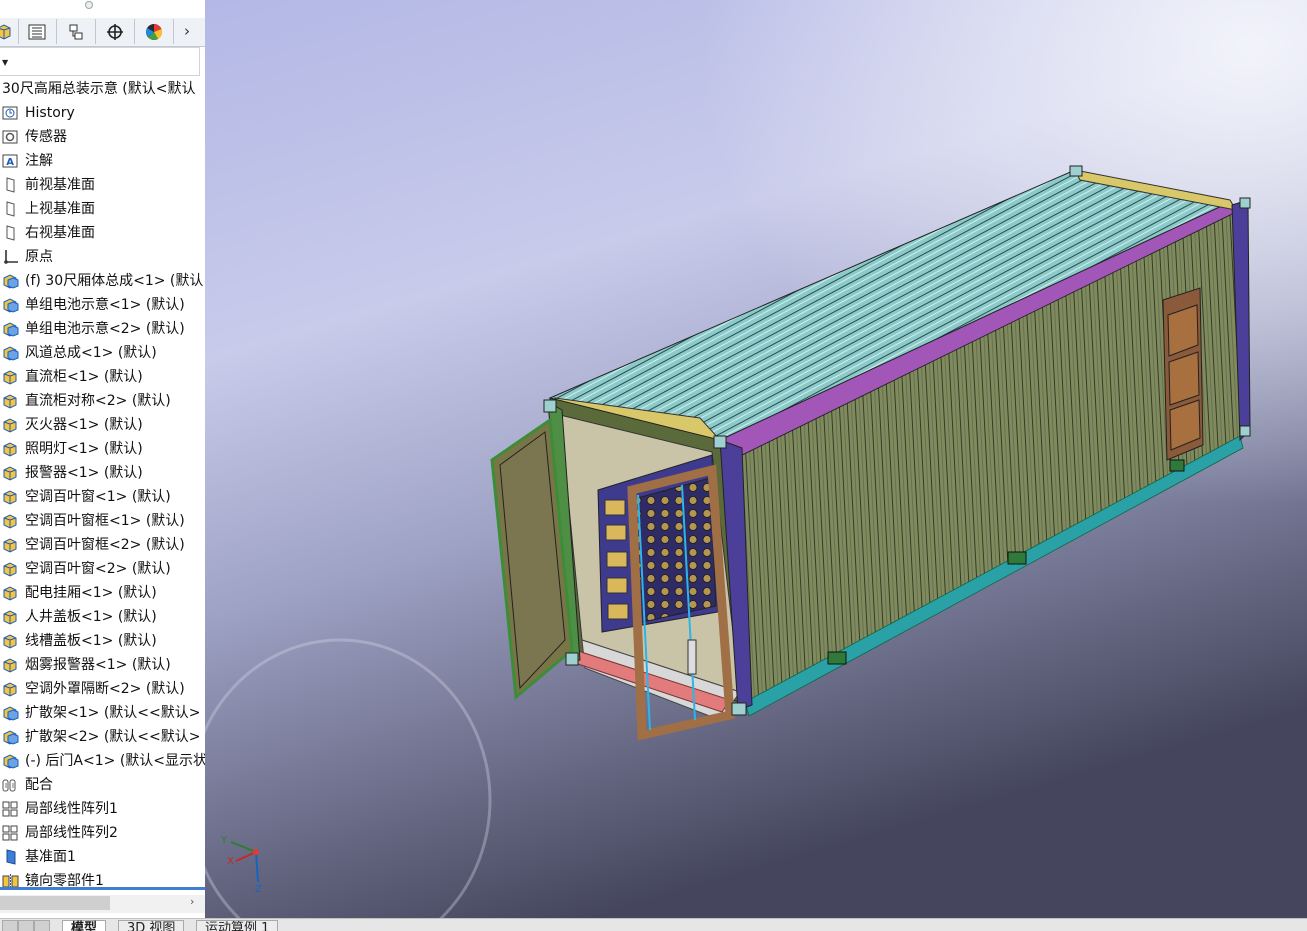 This screenshot has width=1307, height=931. I want to click on tree-item-13: 直流柜对称<2> (默认), so click(102, 401).